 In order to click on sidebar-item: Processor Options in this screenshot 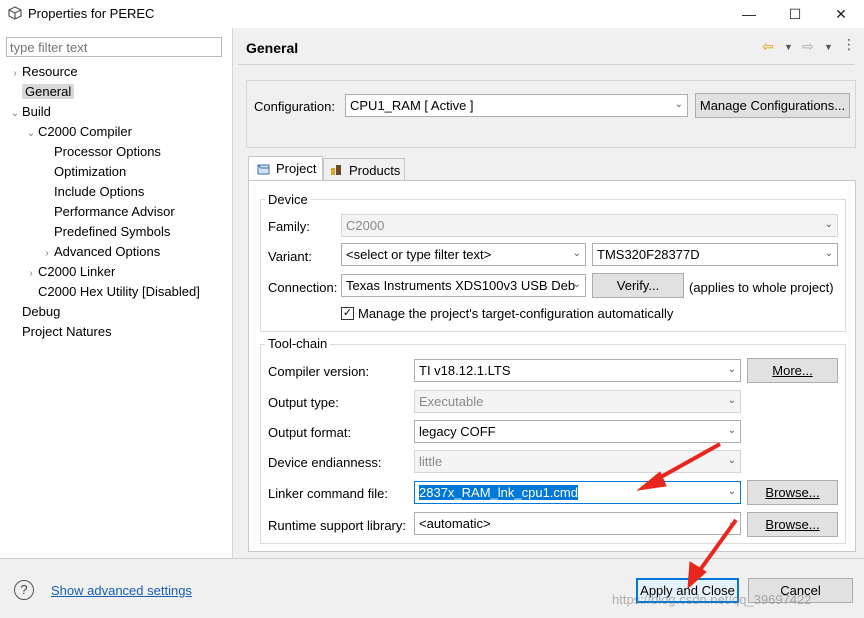, I will do `click(119, 152)`.